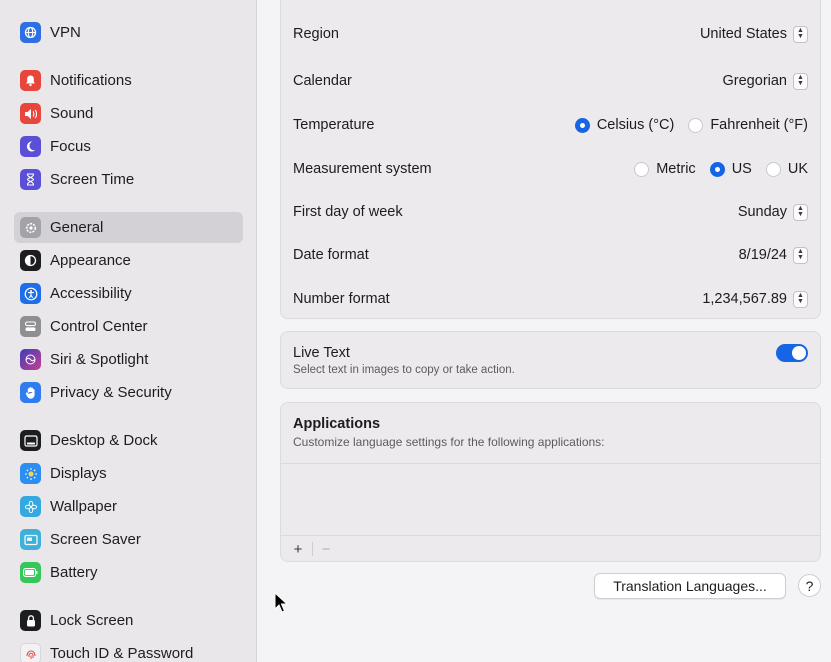 The width and height of the screenshot is (831, 662). What do you see at coordinates (582, 125) in the screenshot?
I see `radio-selected-indicator` at bounding box center [582, 125].